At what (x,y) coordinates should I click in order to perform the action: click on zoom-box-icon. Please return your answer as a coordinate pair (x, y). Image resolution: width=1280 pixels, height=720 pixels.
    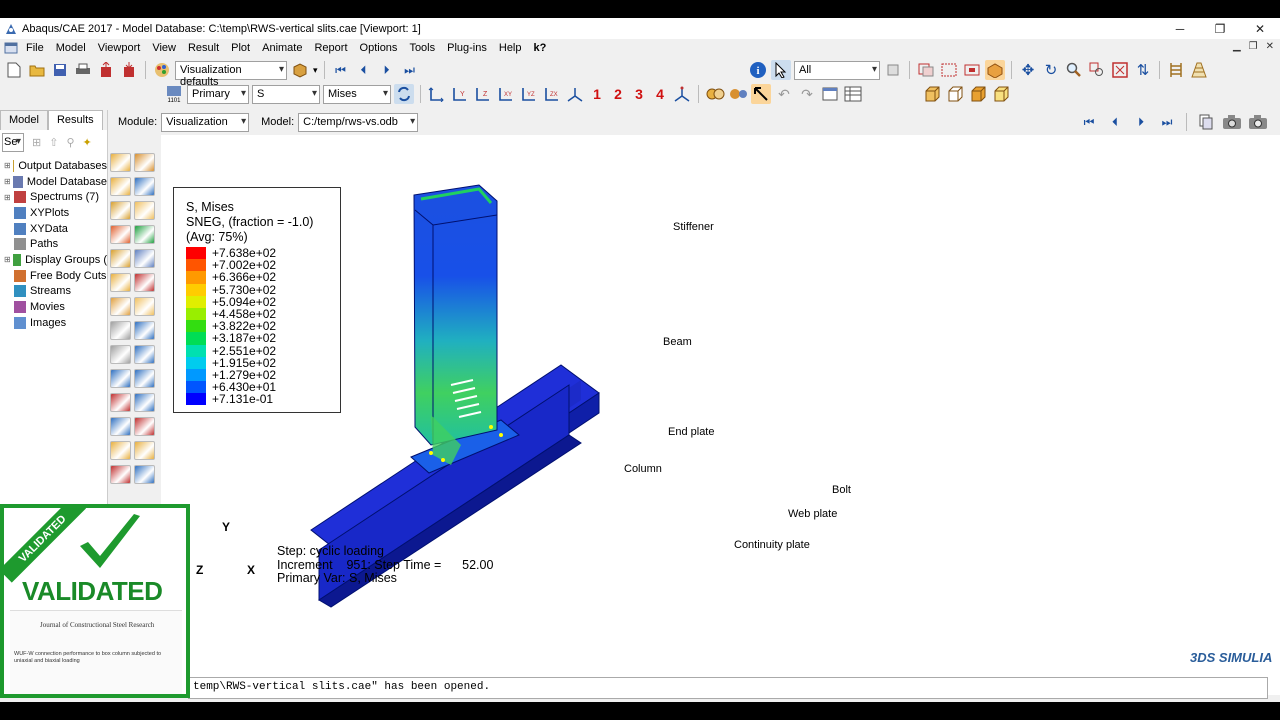
    Looking at the image, I should click on (1097, 70).